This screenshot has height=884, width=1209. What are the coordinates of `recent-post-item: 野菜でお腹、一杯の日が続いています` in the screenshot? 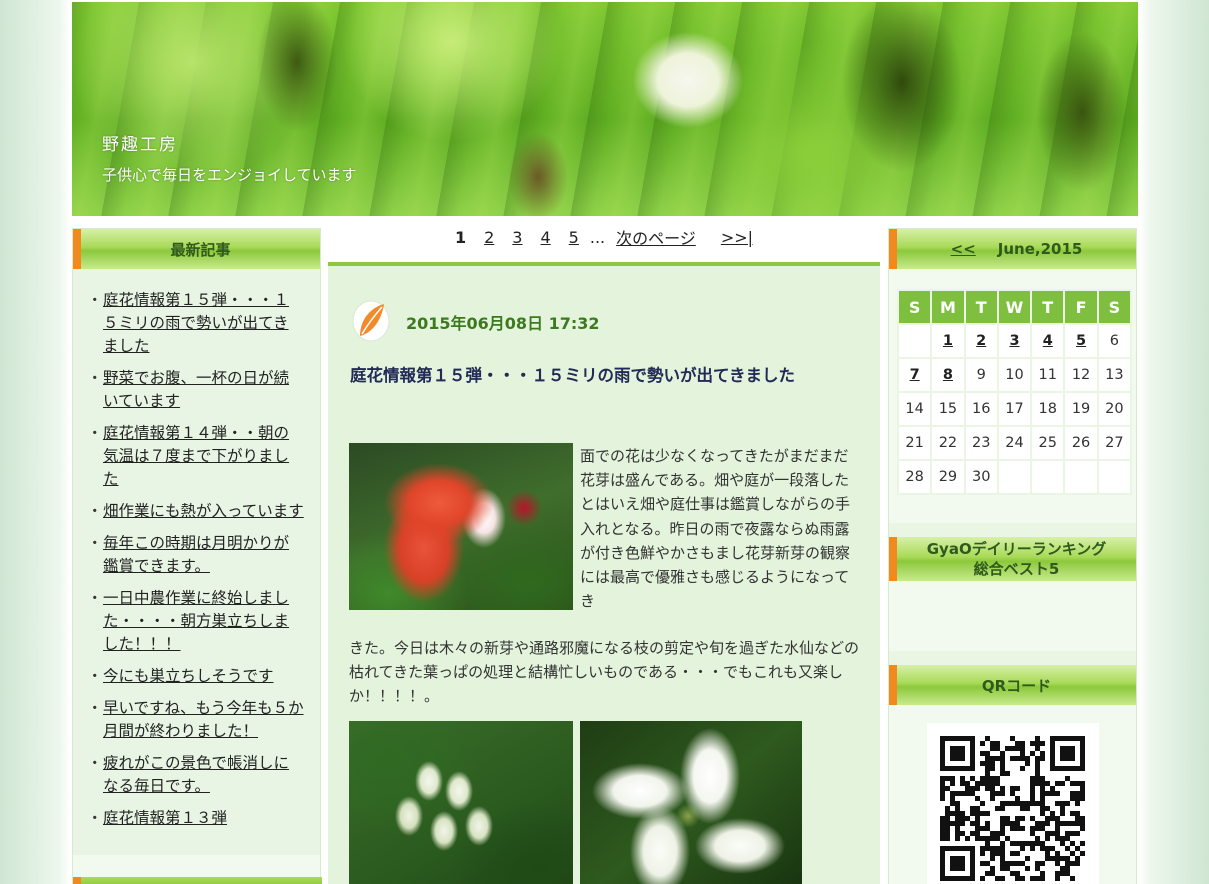 It's located at (195, 390).